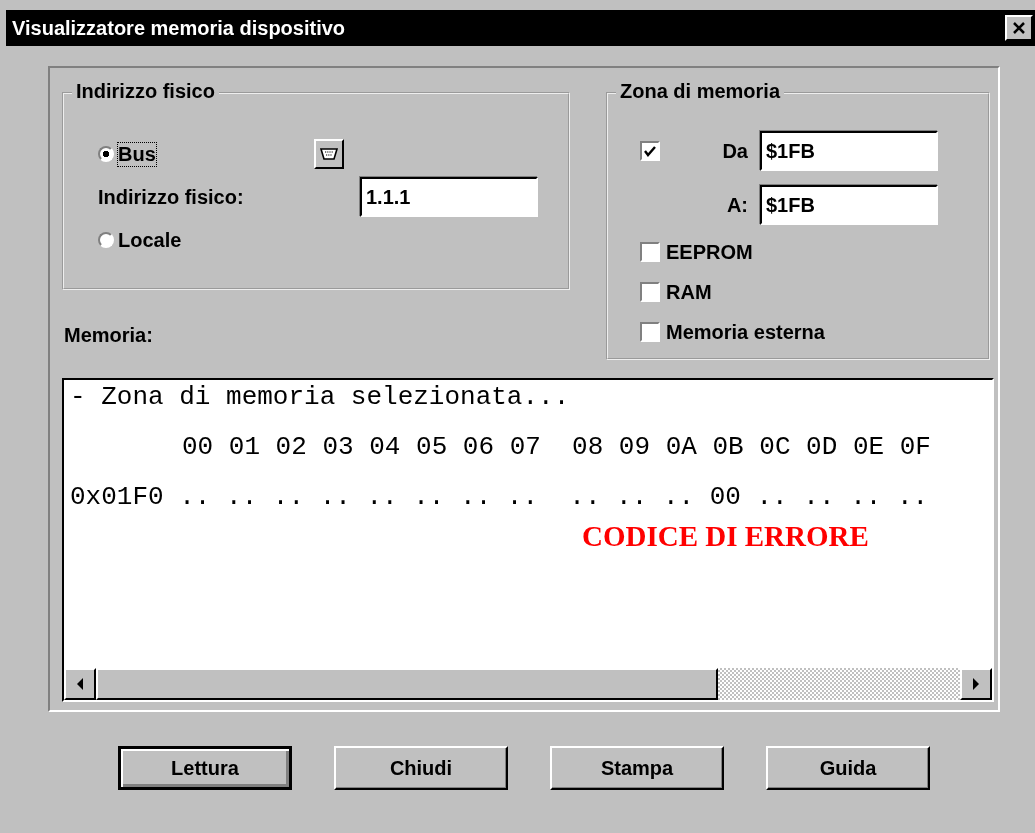 The image size is (1035, 833). I want to click on to-label: A:, so click(737, 205).